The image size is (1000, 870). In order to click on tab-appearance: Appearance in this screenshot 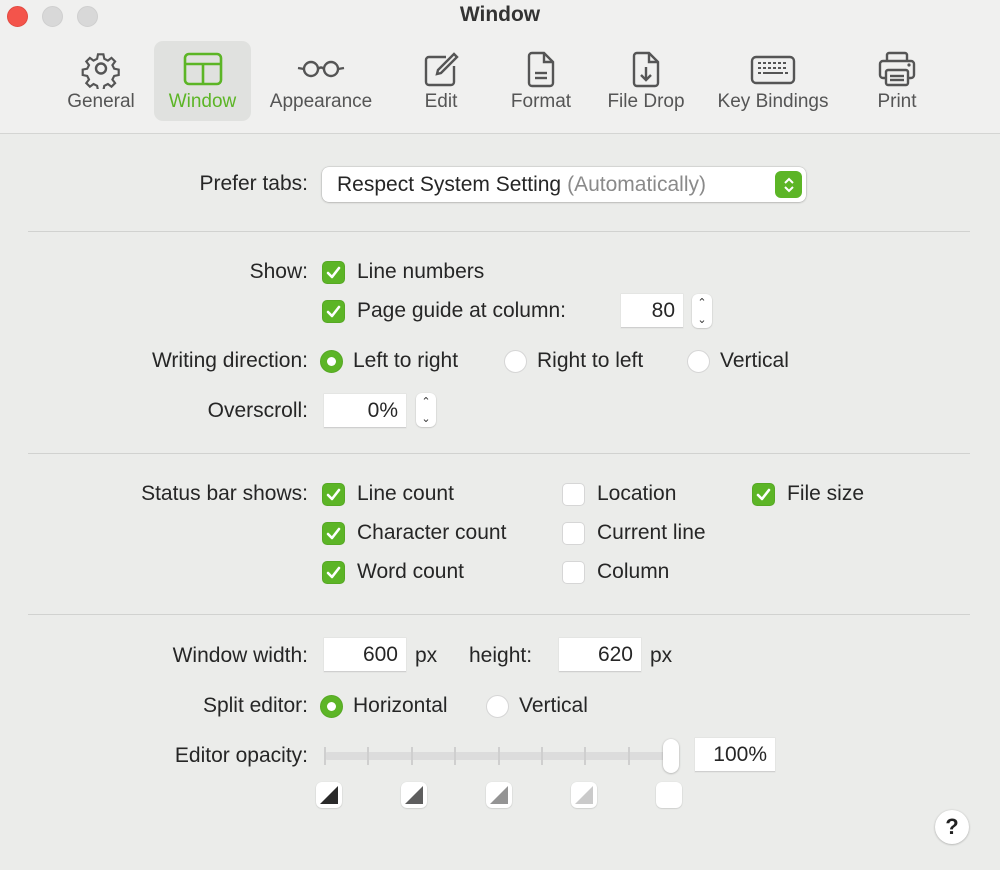, I will do `click(321, 81)`.